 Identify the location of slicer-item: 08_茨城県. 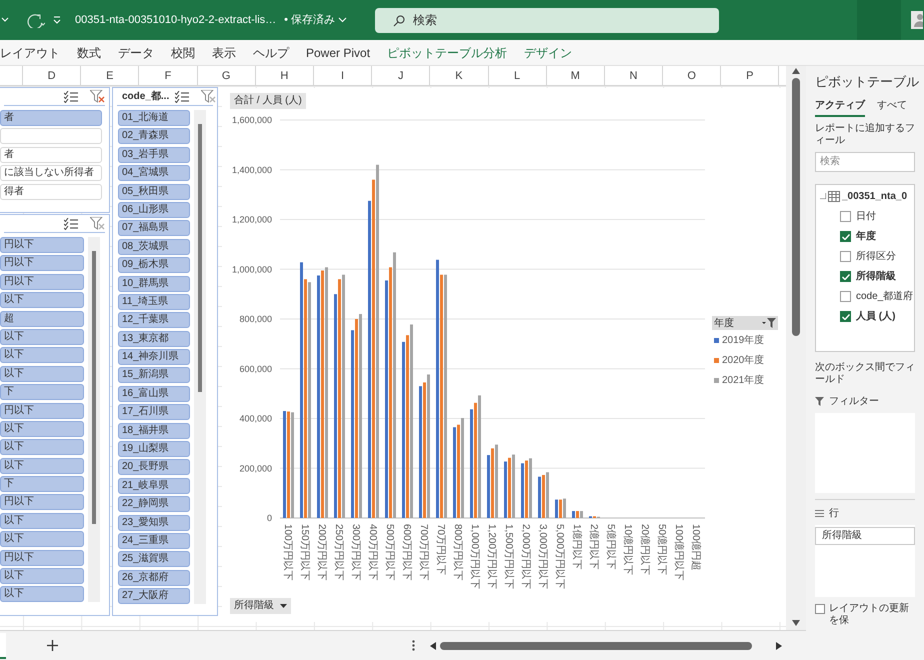
(154, 246).